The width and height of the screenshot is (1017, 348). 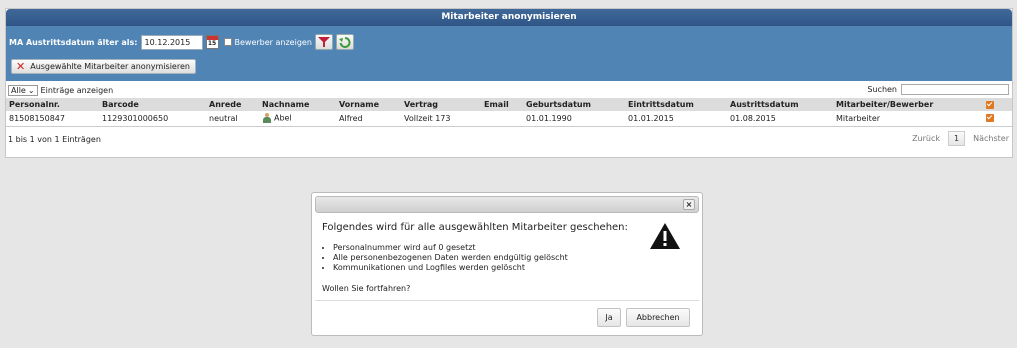 I want to click on dialog-titlebar: ×, so click(x=507, y=204).